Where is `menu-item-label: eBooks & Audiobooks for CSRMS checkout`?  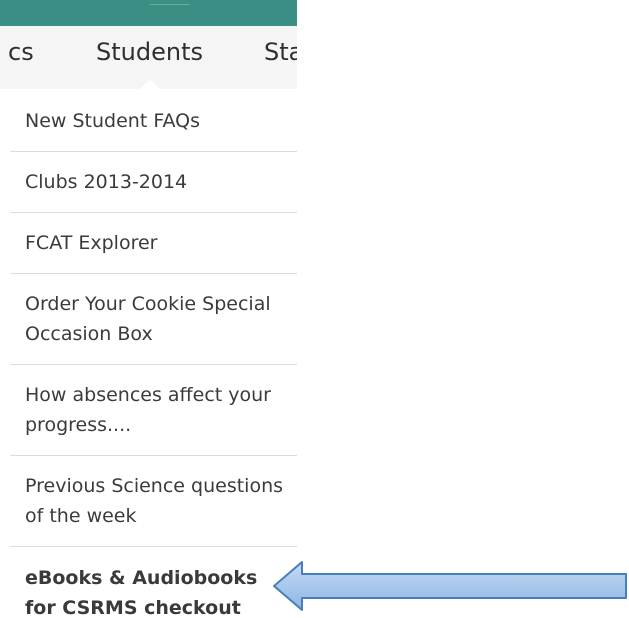 menu-item-label: eBooks & Audiobooks for CSRMS checkout is located at coordinates (141, 592).